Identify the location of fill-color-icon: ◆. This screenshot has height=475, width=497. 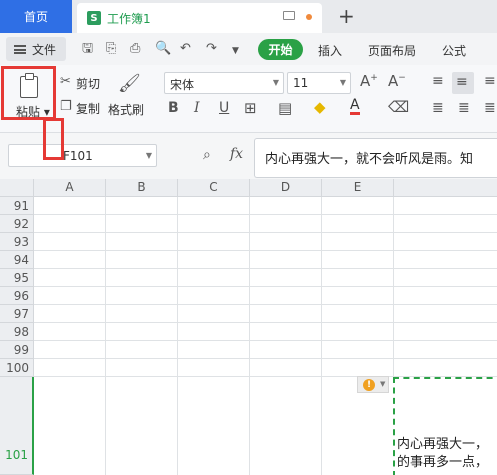
(320, 107).